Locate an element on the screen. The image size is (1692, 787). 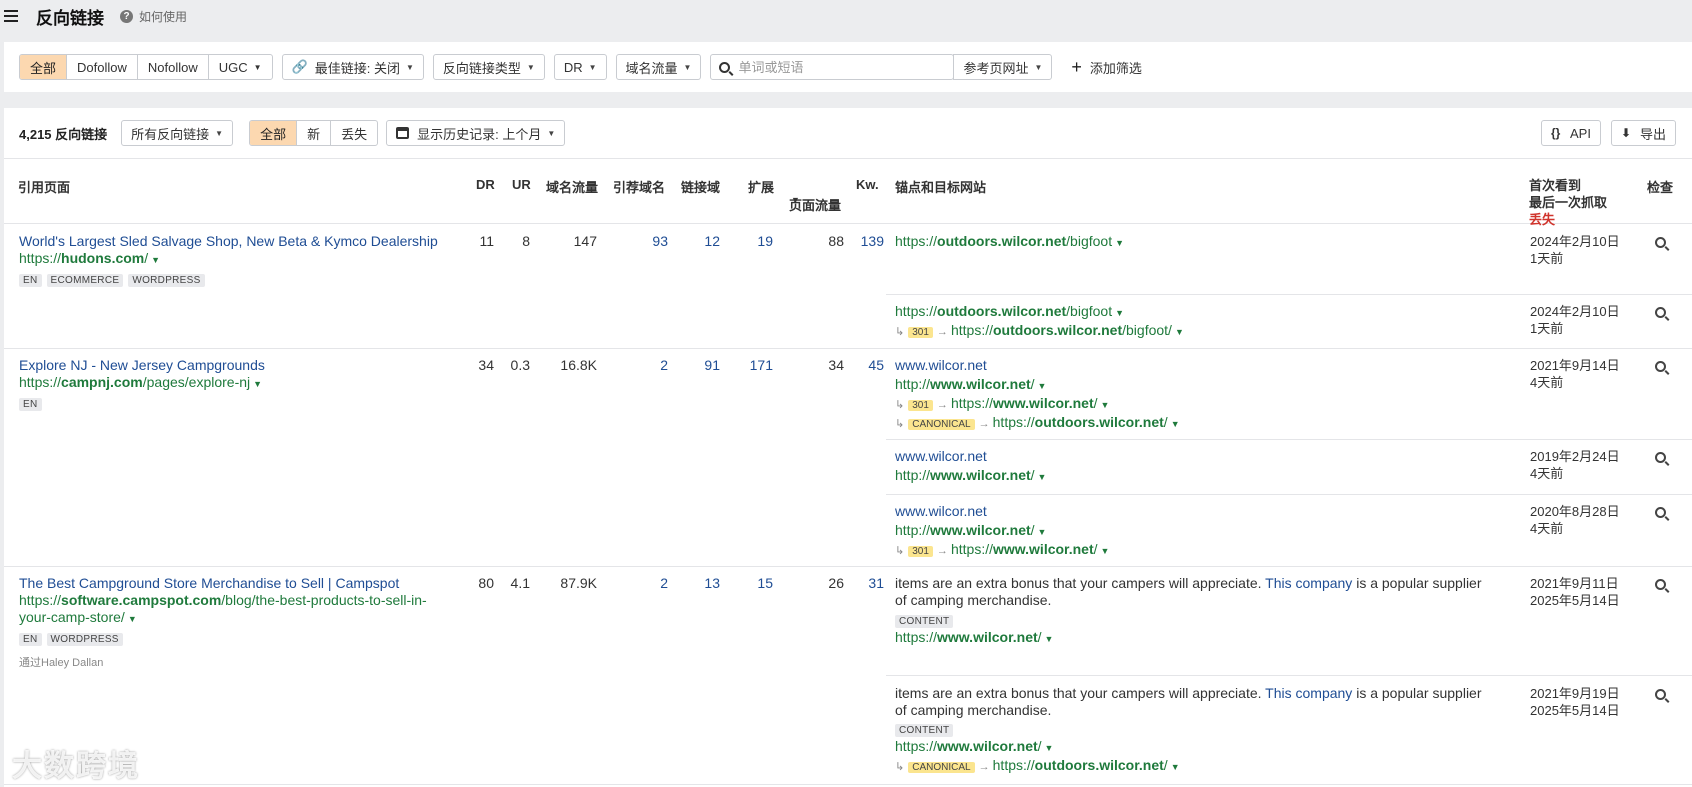
seg-nofollow: Nofollow is located at coordinates (173, 67).